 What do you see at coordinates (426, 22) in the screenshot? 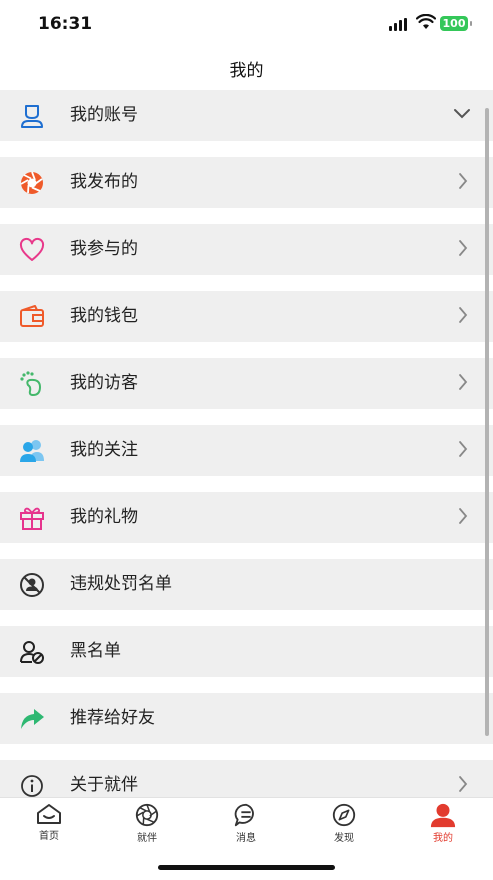
I see `wifi-icon` at bounding box center [426, 22].